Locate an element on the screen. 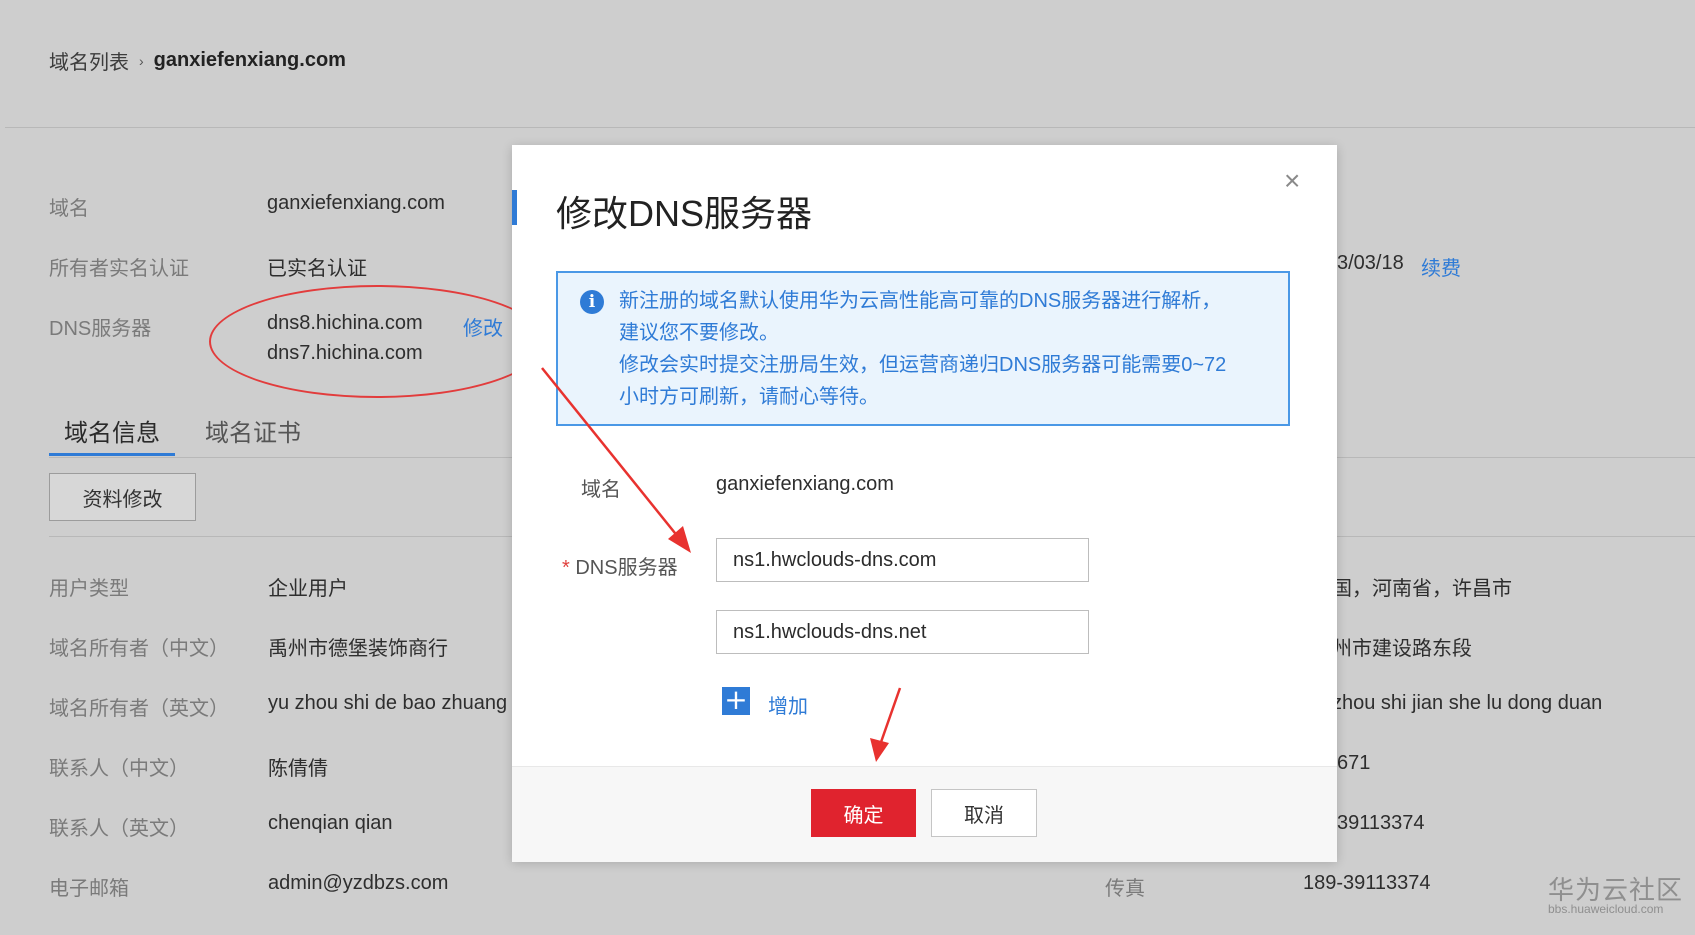 The height and width of the screenshot is (935, 1695). annotation-arrow-1-shaft is located at coordinates (612, 455).